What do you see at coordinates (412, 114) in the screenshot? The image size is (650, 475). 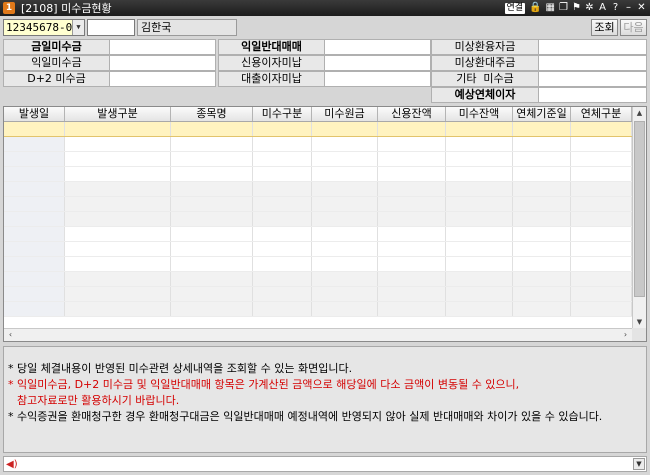 I see `column-header: 신용잔액` at bounding box center [412, 114].